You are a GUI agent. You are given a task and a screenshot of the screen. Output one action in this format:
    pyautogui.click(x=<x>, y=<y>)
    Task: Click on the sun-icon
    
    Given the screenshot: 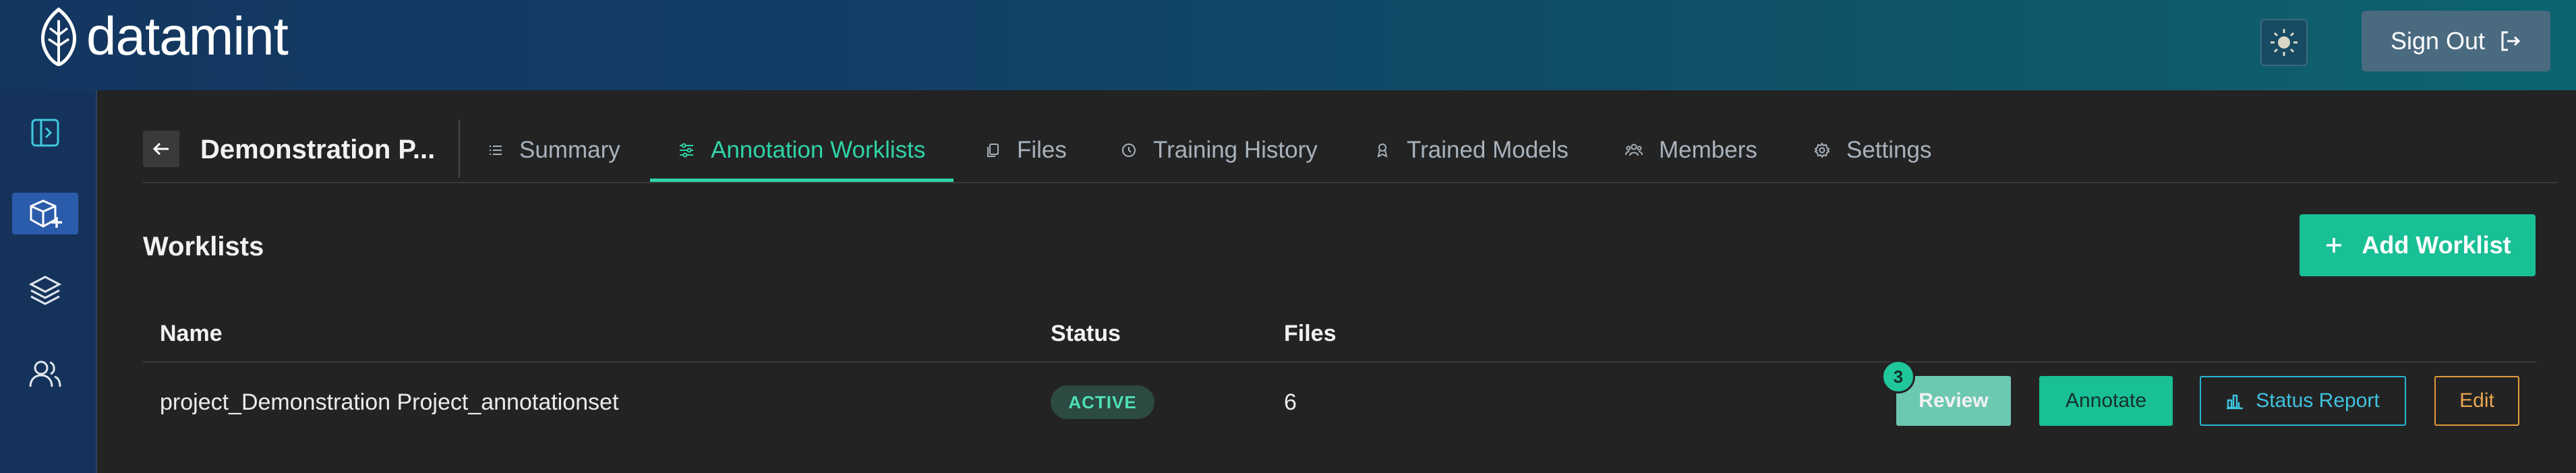 What is the action you would take?
    pyautogui.click(x=2284, y=42)
    